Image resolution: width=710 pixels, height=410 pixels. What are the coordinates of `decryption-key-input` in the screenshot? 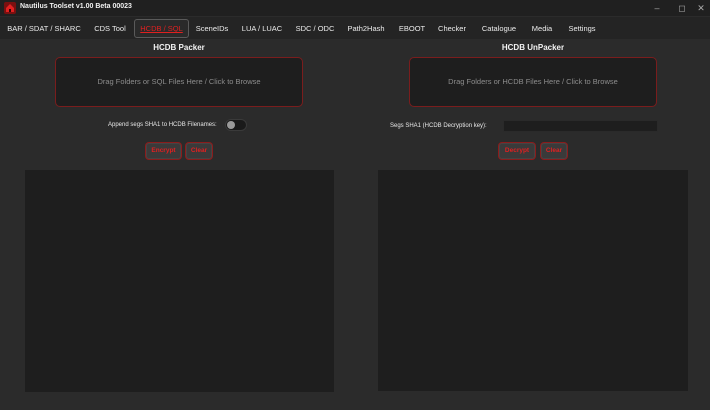 It's located at (580, 126).